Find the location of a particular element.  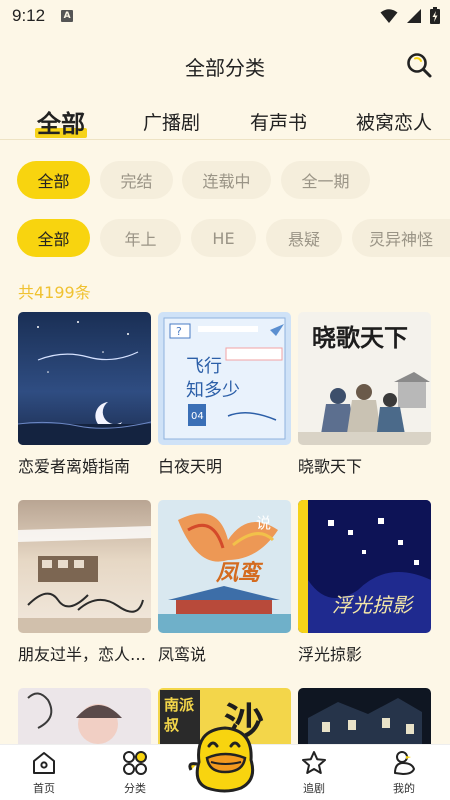

tab-bed-lover: 被窝恋人 is located at coordinates (394, 121).